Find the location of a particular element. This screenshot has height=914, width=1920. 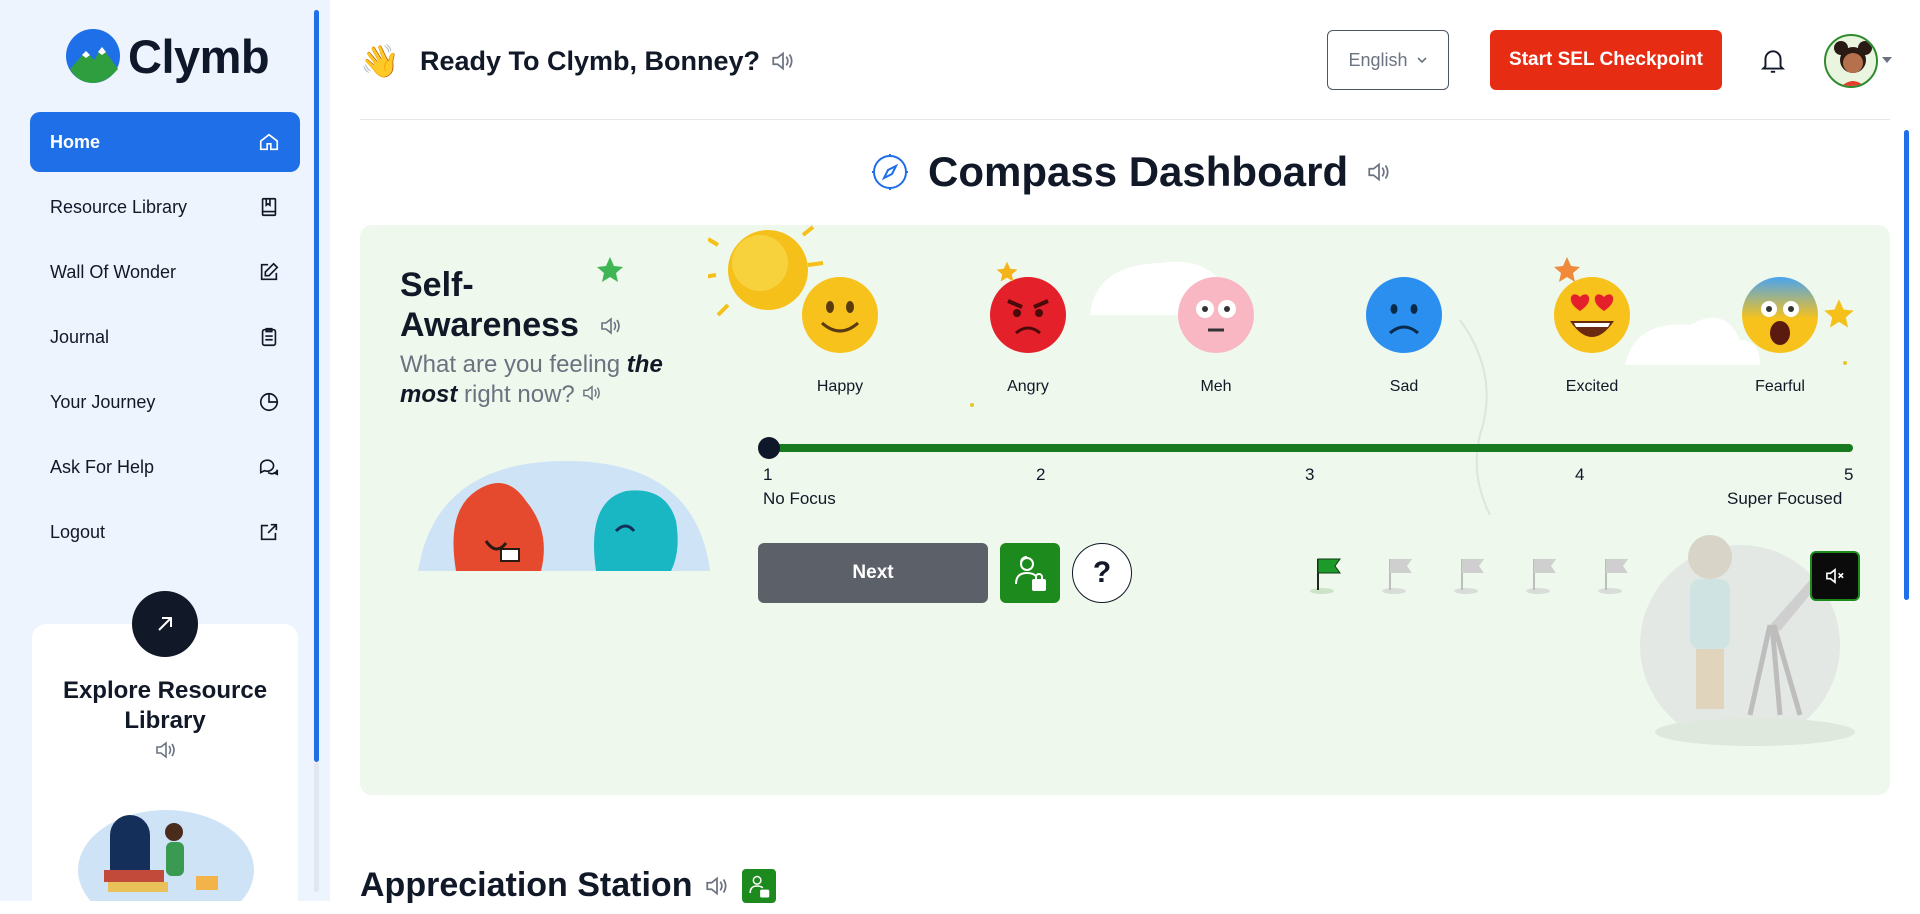

waving-hand-icon: 👋 is located at coordinates (380, 61).